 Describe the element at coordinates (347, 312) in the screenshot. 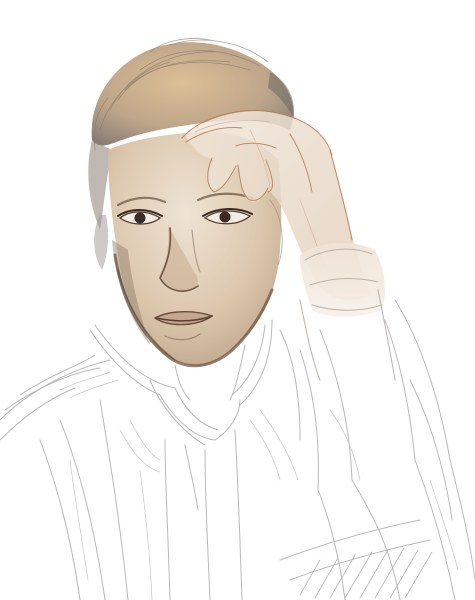

I see `sleeve-cuff` at that location.